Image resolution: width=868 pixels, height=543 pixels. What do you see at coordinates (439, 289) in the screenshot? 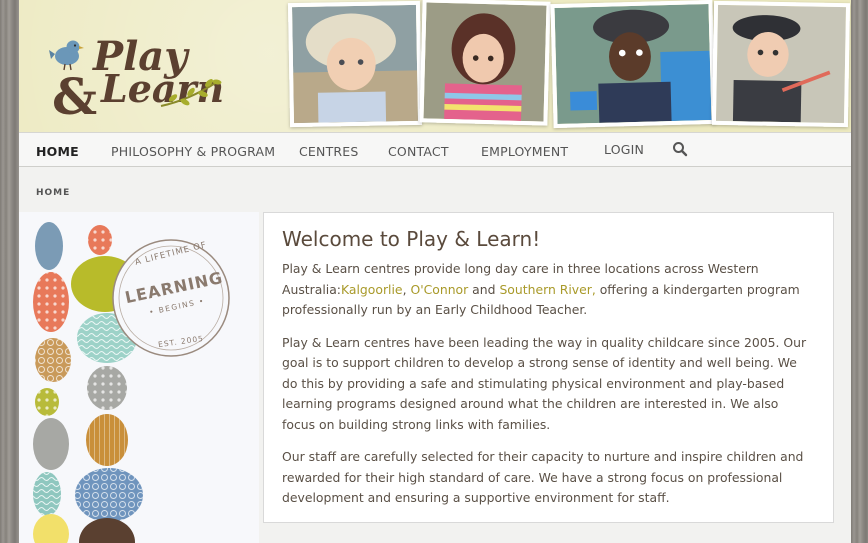
I see `link-oconnor: O'Connor` at bounding box center [439, 289].